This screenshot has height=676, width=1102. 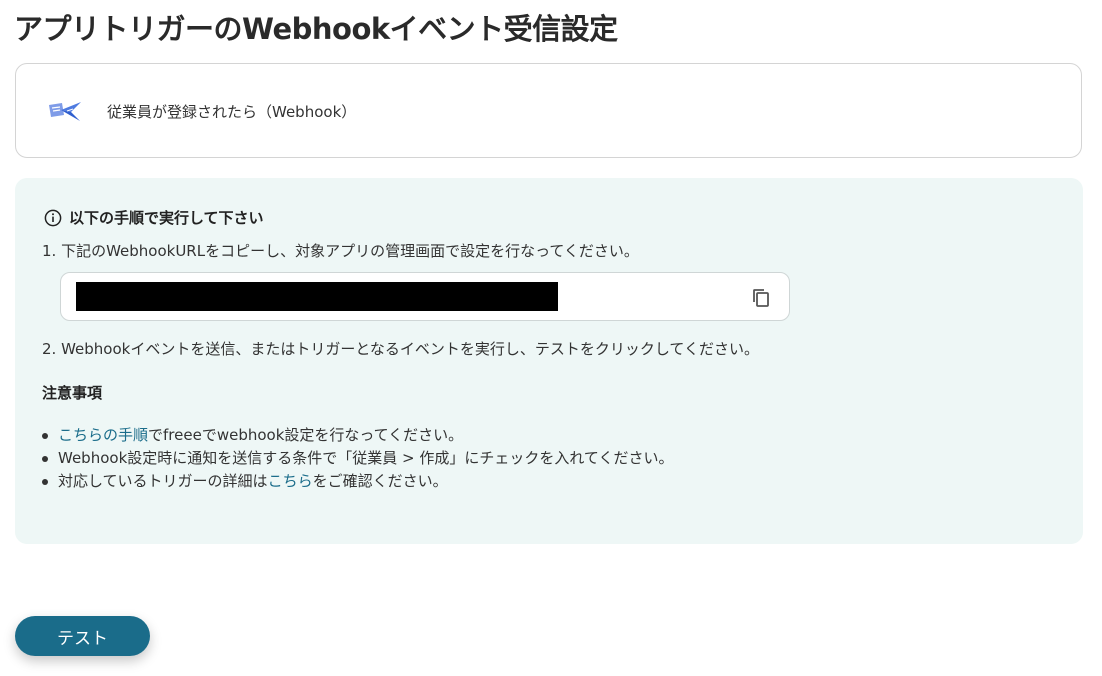 I want to click on instructions-header: 以下の手順で実行して下さい, so click(x=154, y=217).